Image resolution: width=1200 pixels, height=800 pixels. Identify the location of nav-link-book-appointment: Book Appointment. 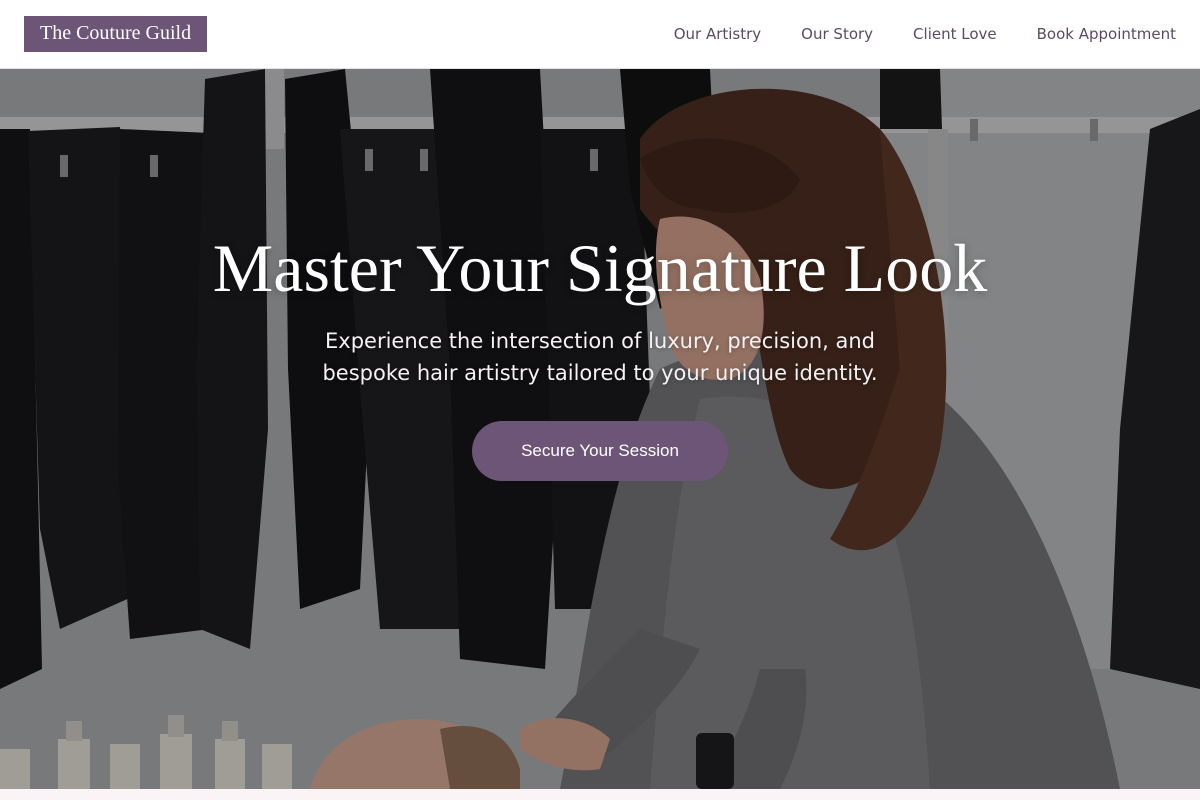
(1106, 34).